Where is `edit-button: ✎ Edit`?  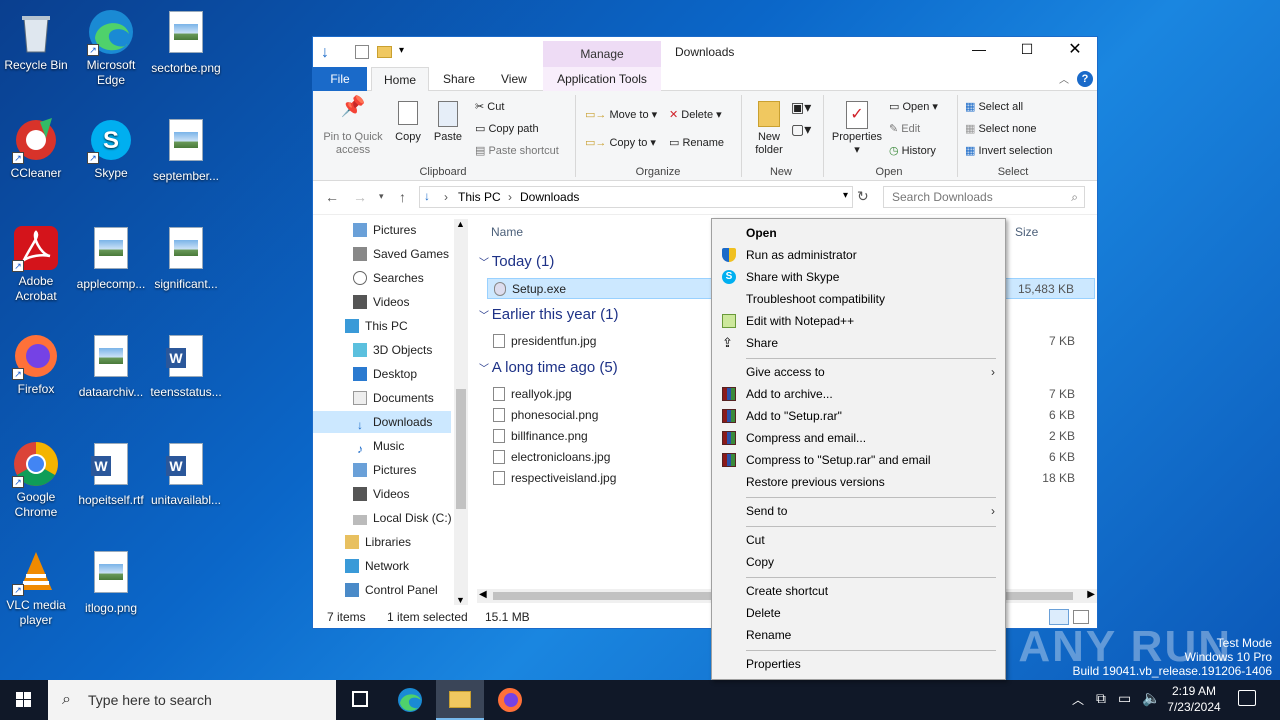 edit-button: ✎ Edit is located at coordinates (904, 129).